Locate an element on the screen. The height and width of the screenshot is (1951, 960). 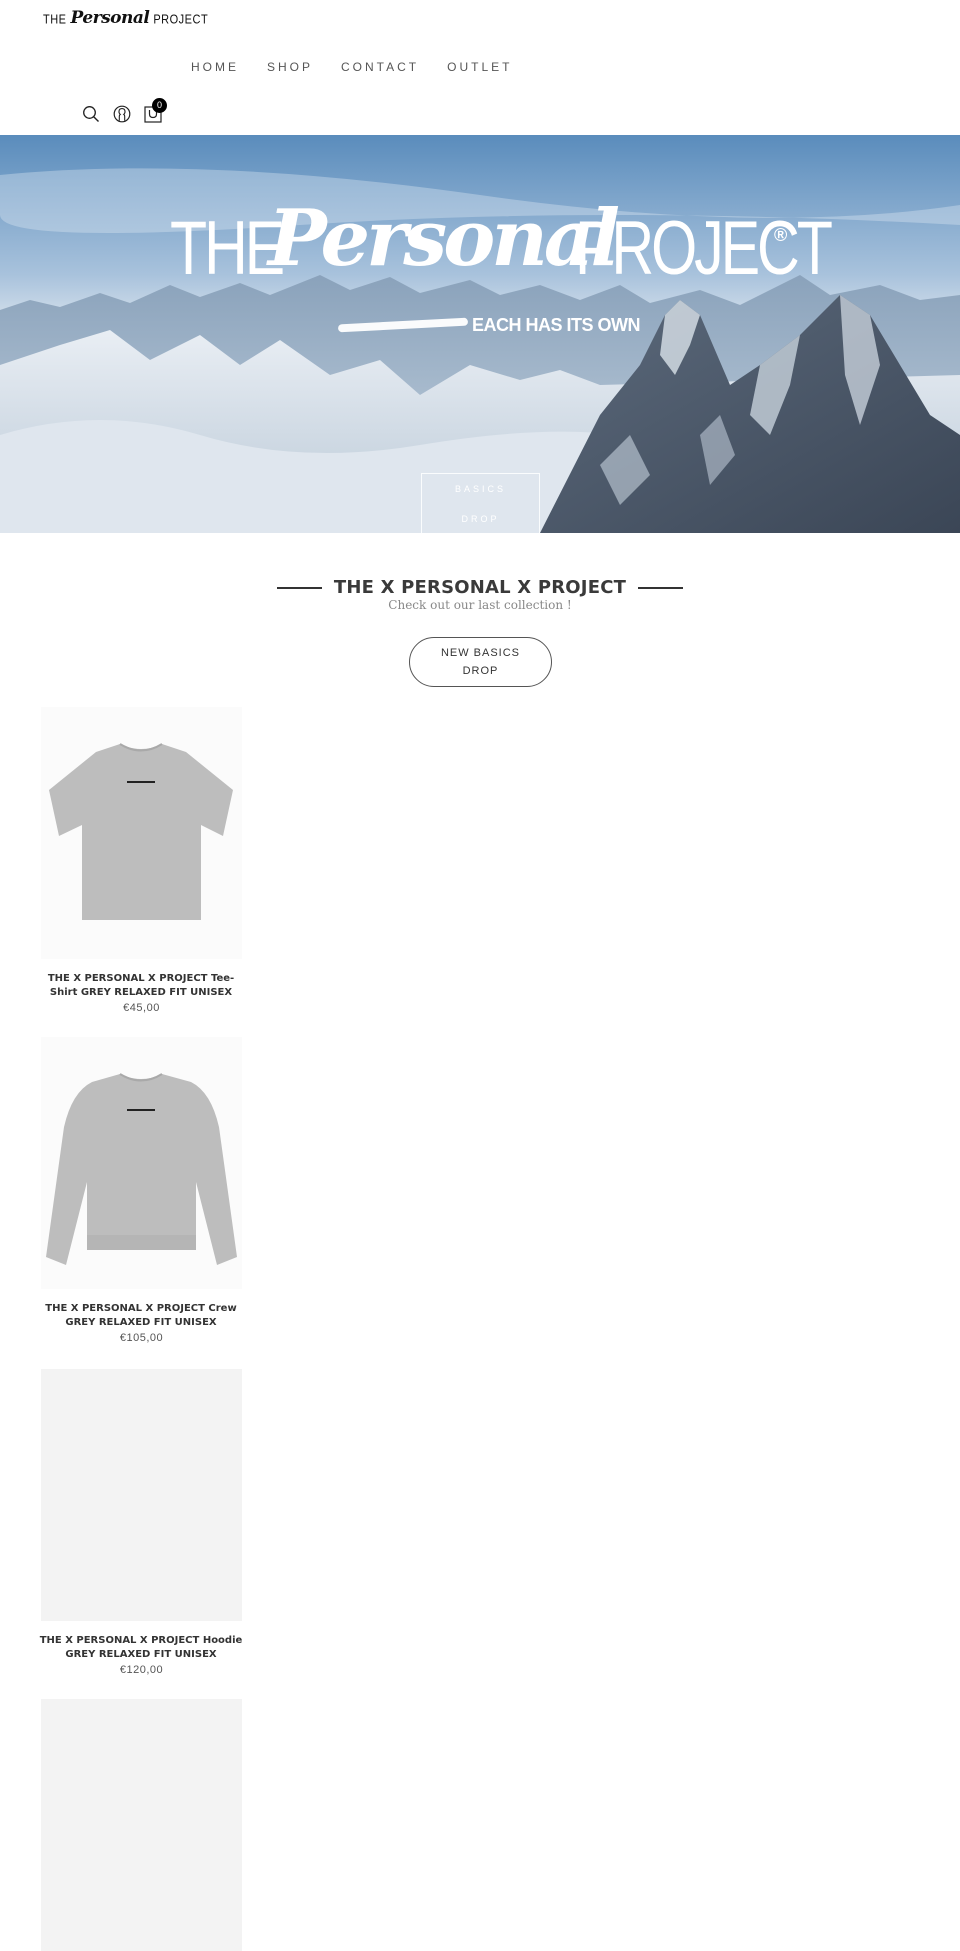
product-price: €120,00 is located at coordinates (141, 1670).